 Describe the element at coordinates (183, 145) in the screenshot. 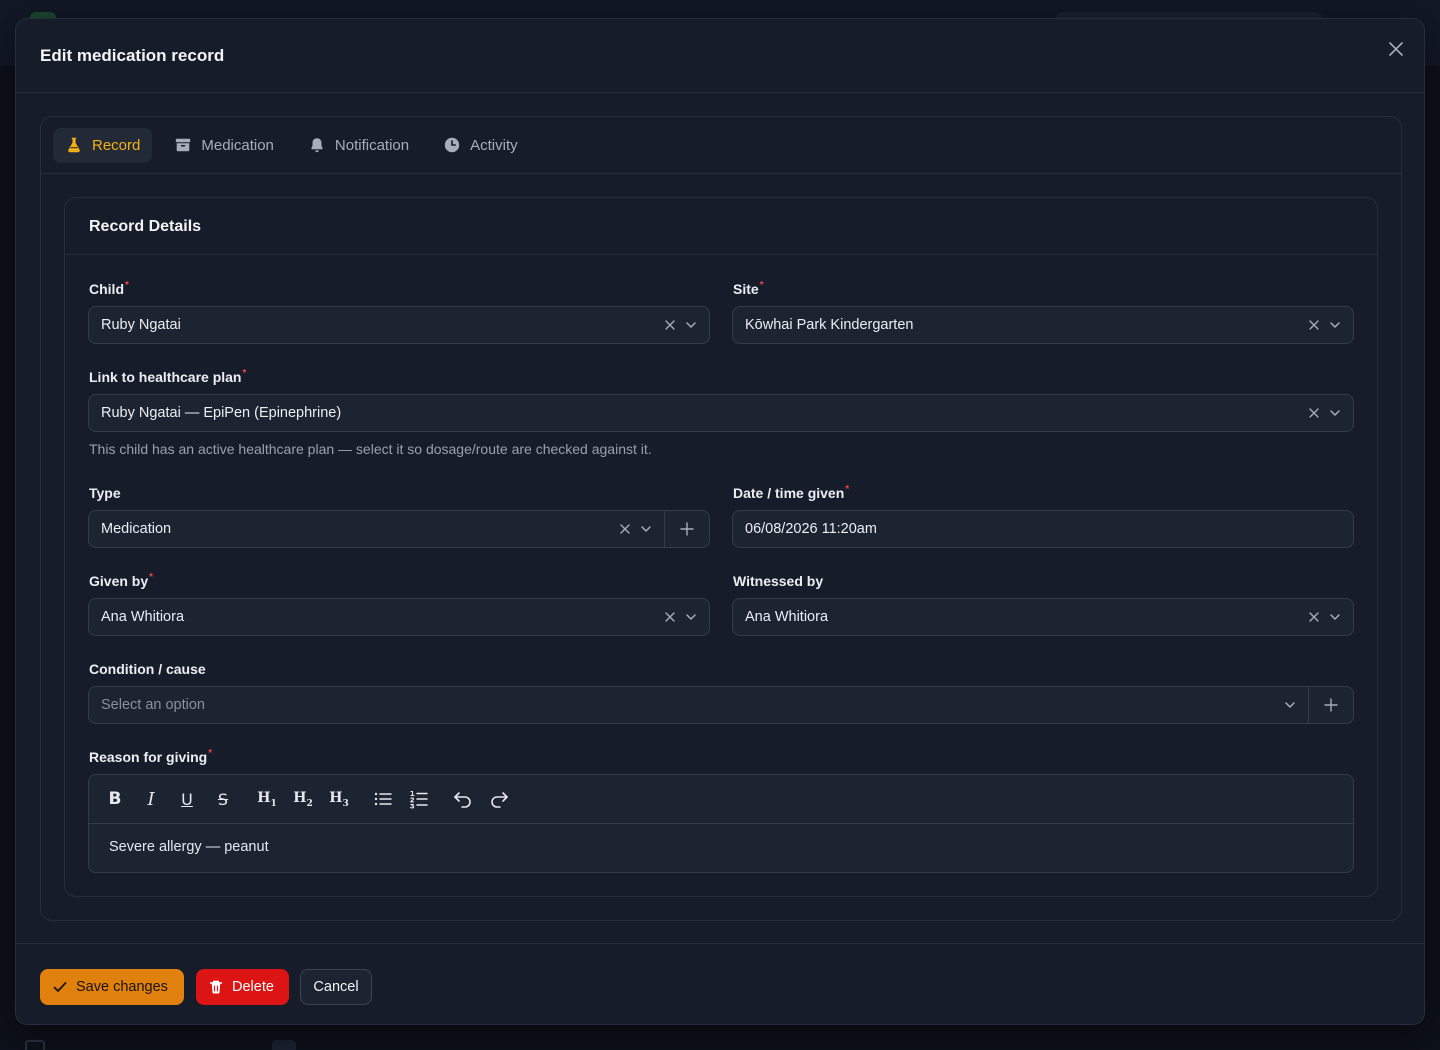

I see `archive-box-icon` at that location.